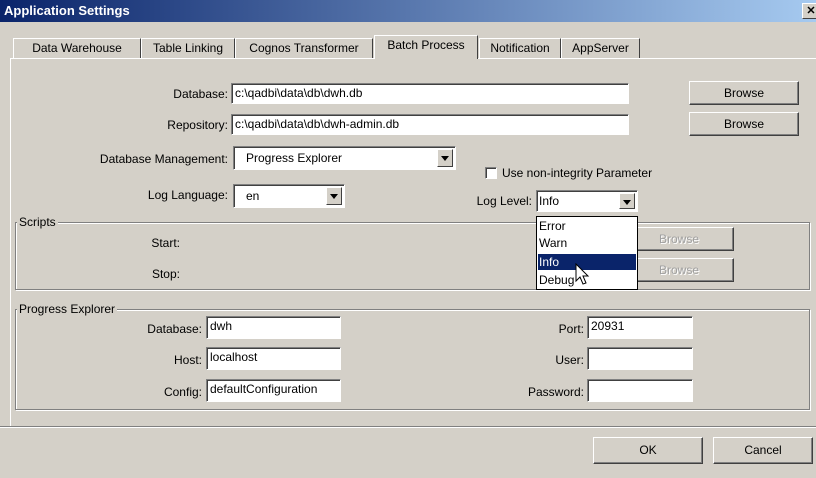 This screenshot has width=816, height=478. Describe the element at coordinates (294, 158) in the screenshot. I see `database-management-value: Progress Explorer` at that location.